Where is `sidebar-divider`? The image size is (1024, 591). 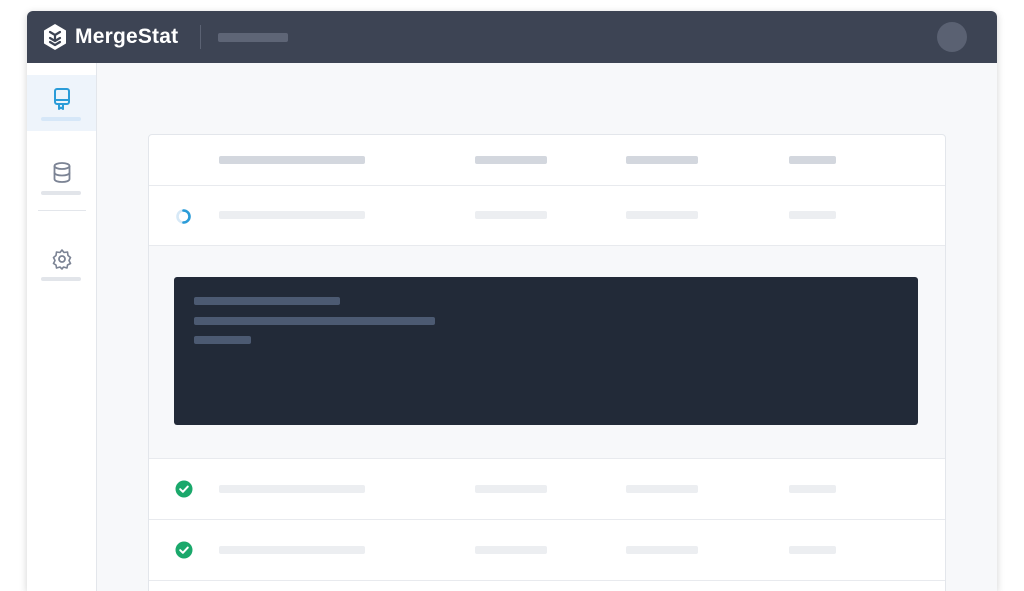 sidebar-divider is located at coordinates (62, 210).